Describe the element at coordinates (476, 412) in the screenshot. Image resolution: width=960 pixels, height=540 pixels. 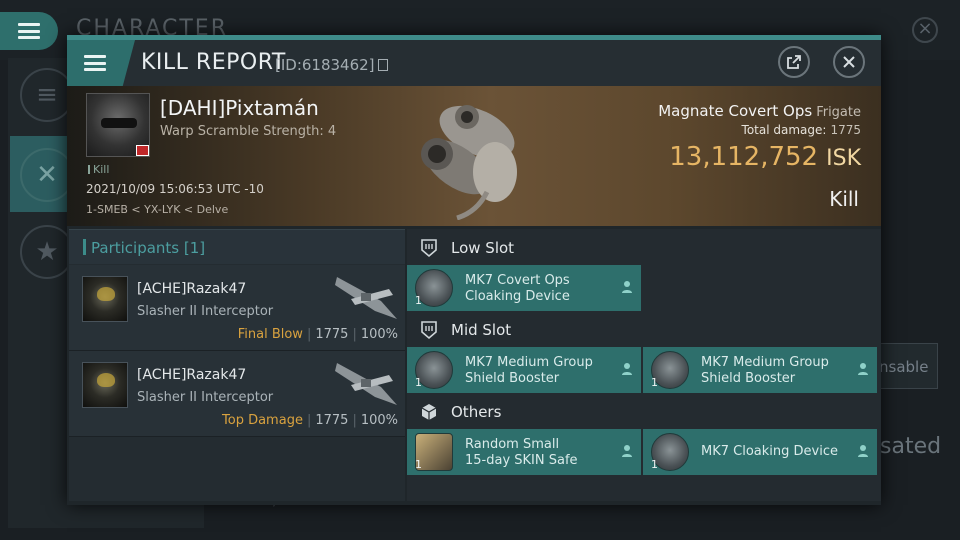
I see `others-title: Others` at that location.